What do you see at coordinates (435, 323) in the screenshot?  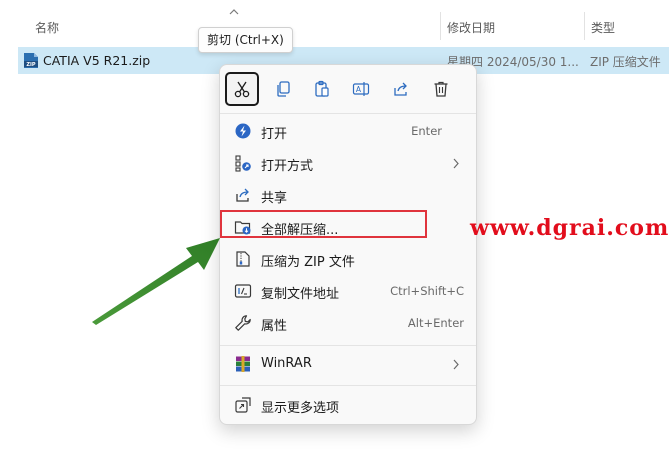 I see `menu-item-shortcut: Alt+Enter` at bounding box center [435, 323].